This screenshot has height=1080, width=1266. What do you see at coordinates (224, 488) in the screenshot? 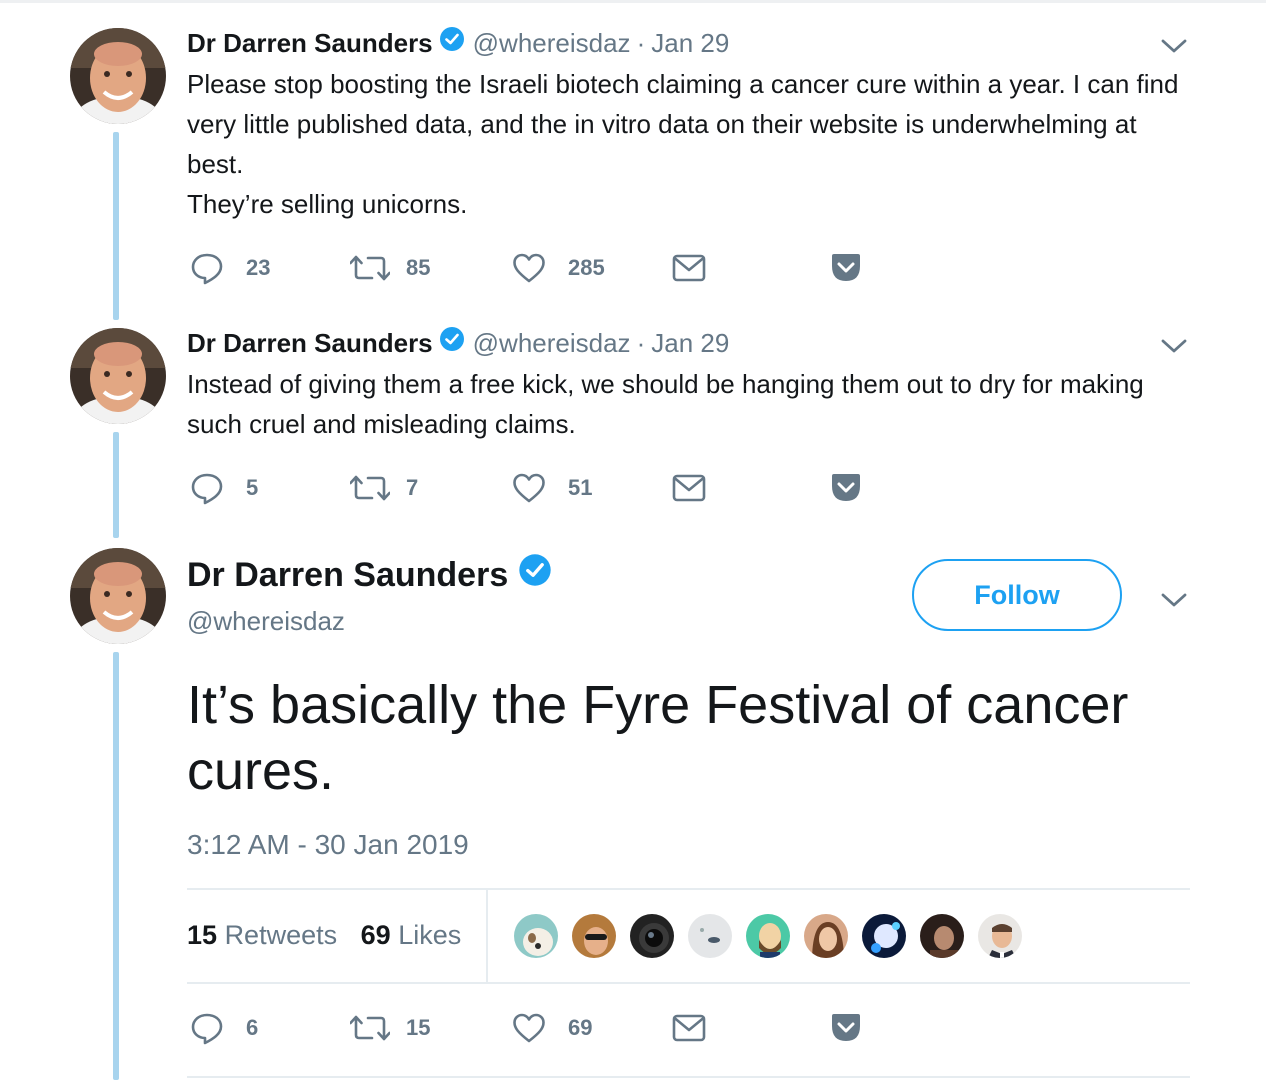
I see `reply-button: 5` at bounding box center [224, 488].